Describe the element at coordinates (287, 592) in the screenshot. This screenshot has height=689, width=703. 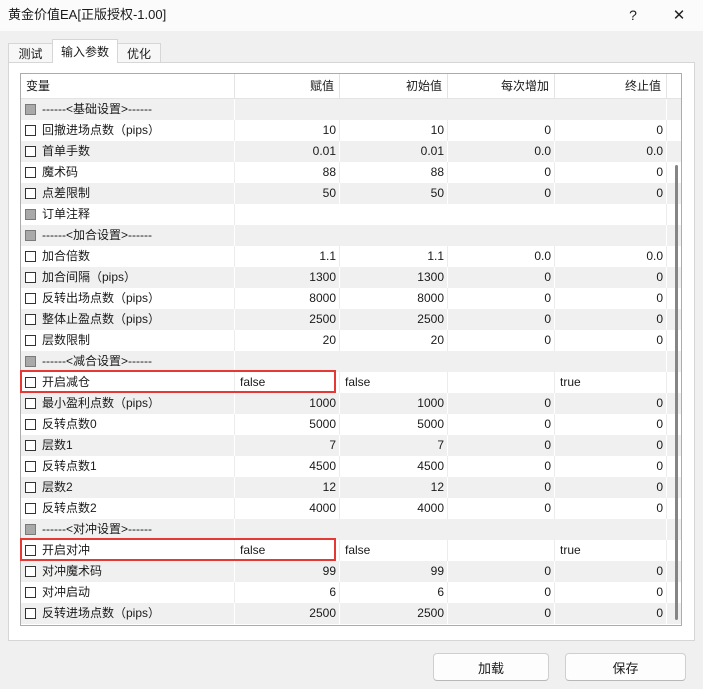
I see `value-cell: 6` at that location.